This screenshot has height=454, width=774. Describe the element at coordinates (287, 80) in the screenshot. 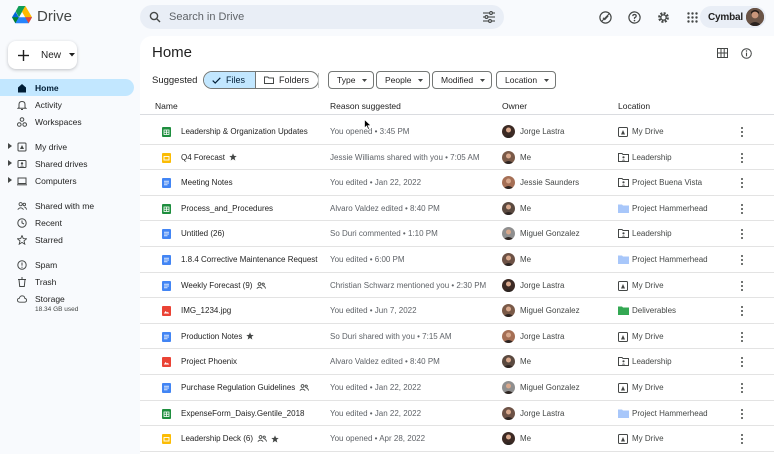

I see `folders-toggle-button: Folders` at that location.